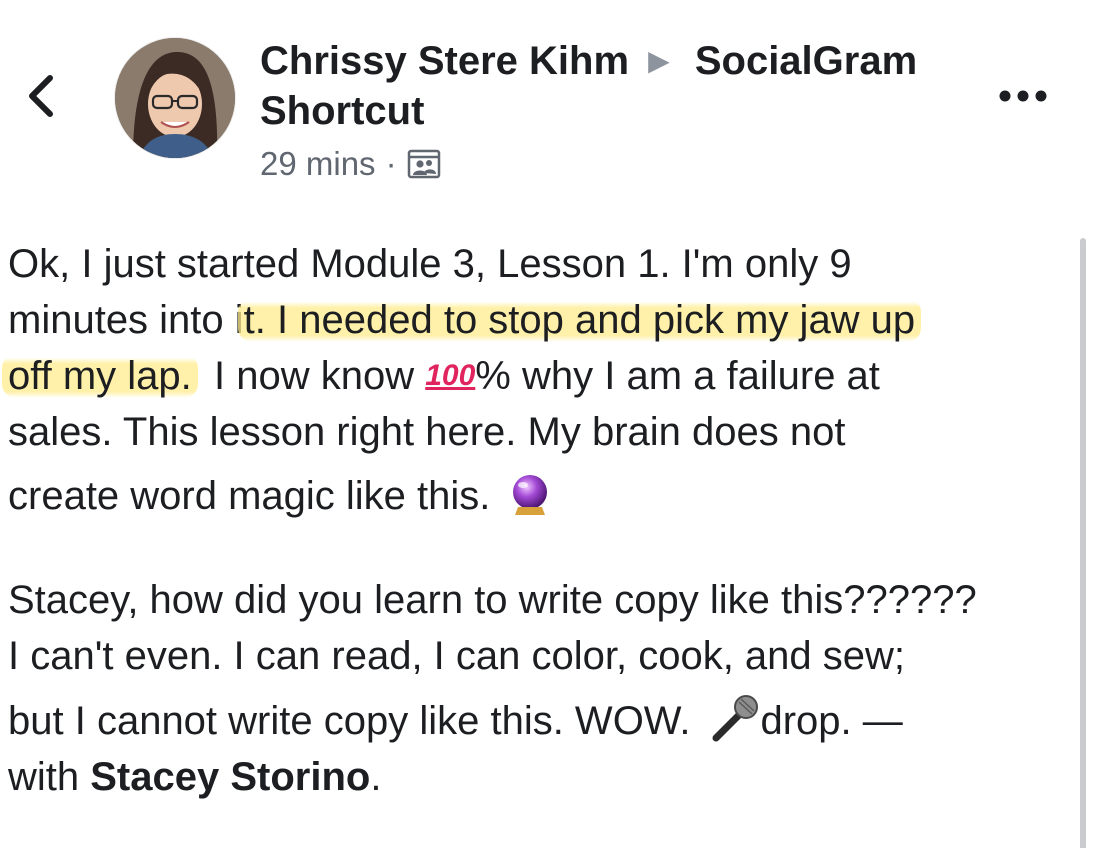 The width and height of the screenshot is (1096, 848). I want to click on crystal-ball-icon, so click(530, 495).